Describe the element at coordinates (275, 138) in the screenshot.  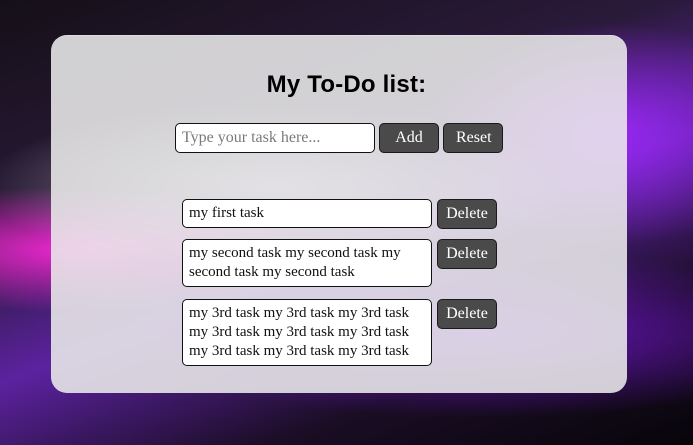
I see `task-input` at that location.